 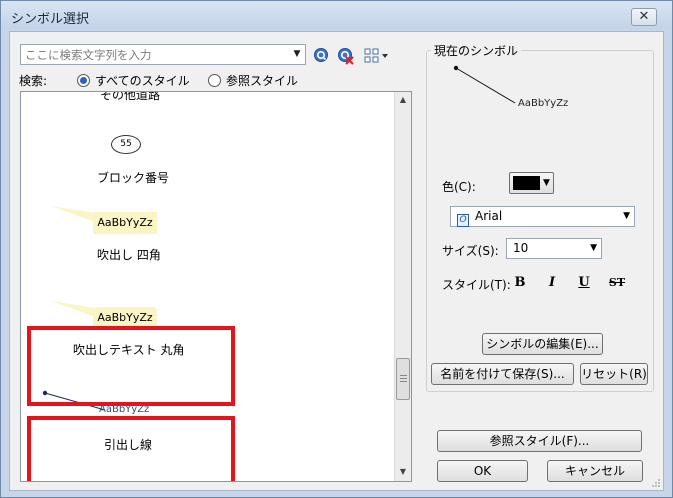 What do you see at coordinates (644, 17) in the screenshot?
I see `close-button: ✕` at bounding box center [644, 17].